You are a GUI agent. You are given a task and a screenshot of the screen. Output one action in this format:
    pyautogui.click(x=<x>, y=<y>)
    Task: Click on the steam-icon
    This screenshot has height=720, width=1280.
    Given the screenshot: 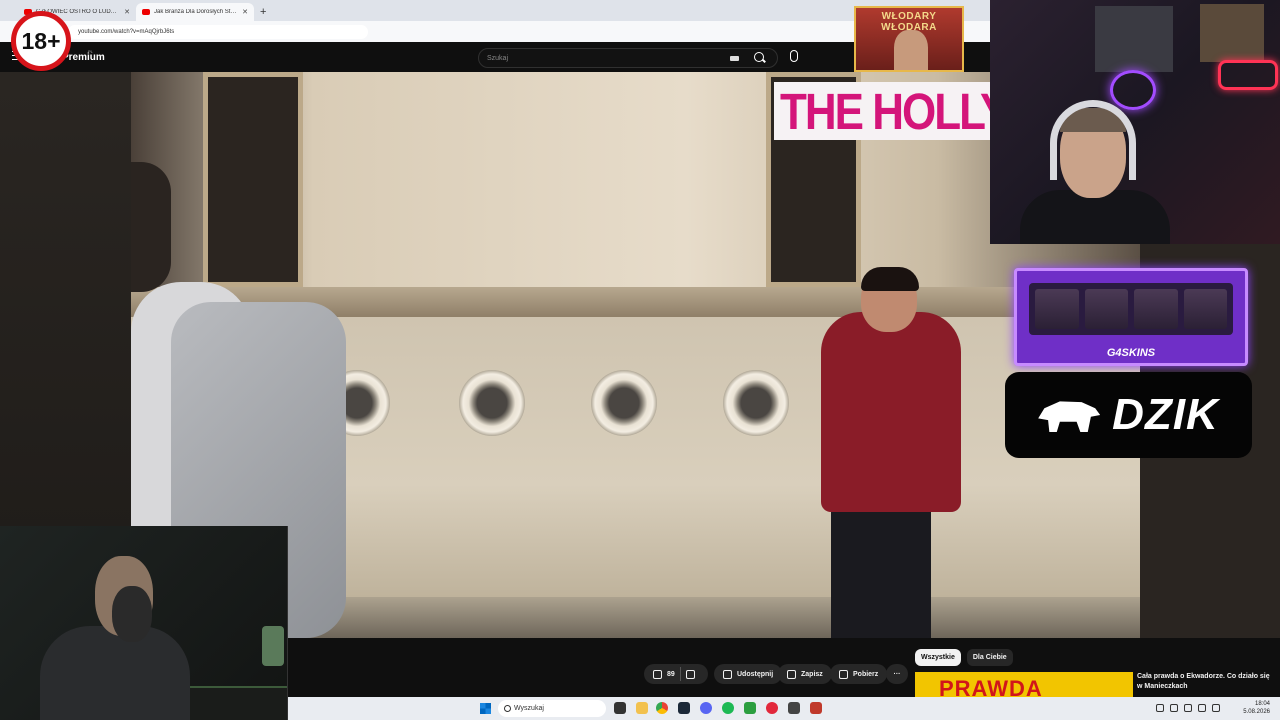 What is the action you would take?
    pyautogui.click(x=684, y=708)
    